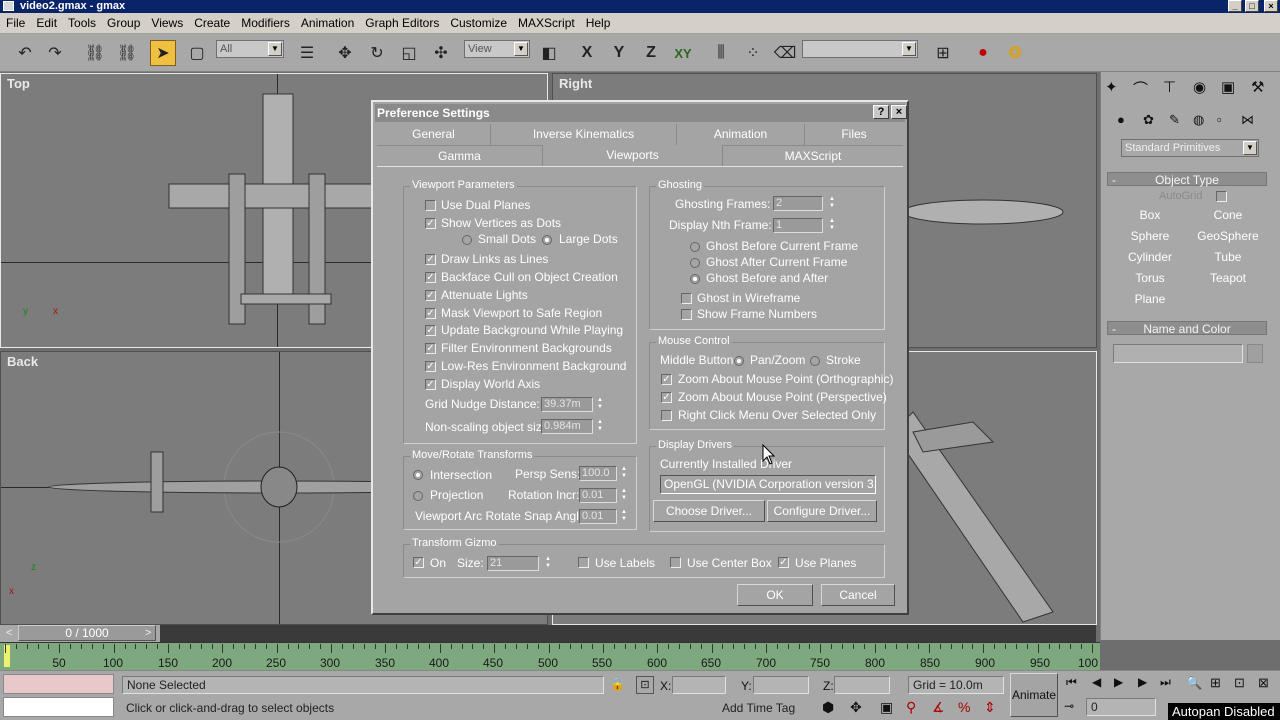  I want to click on use-dual-planes-checkbox, so click(430, 205).